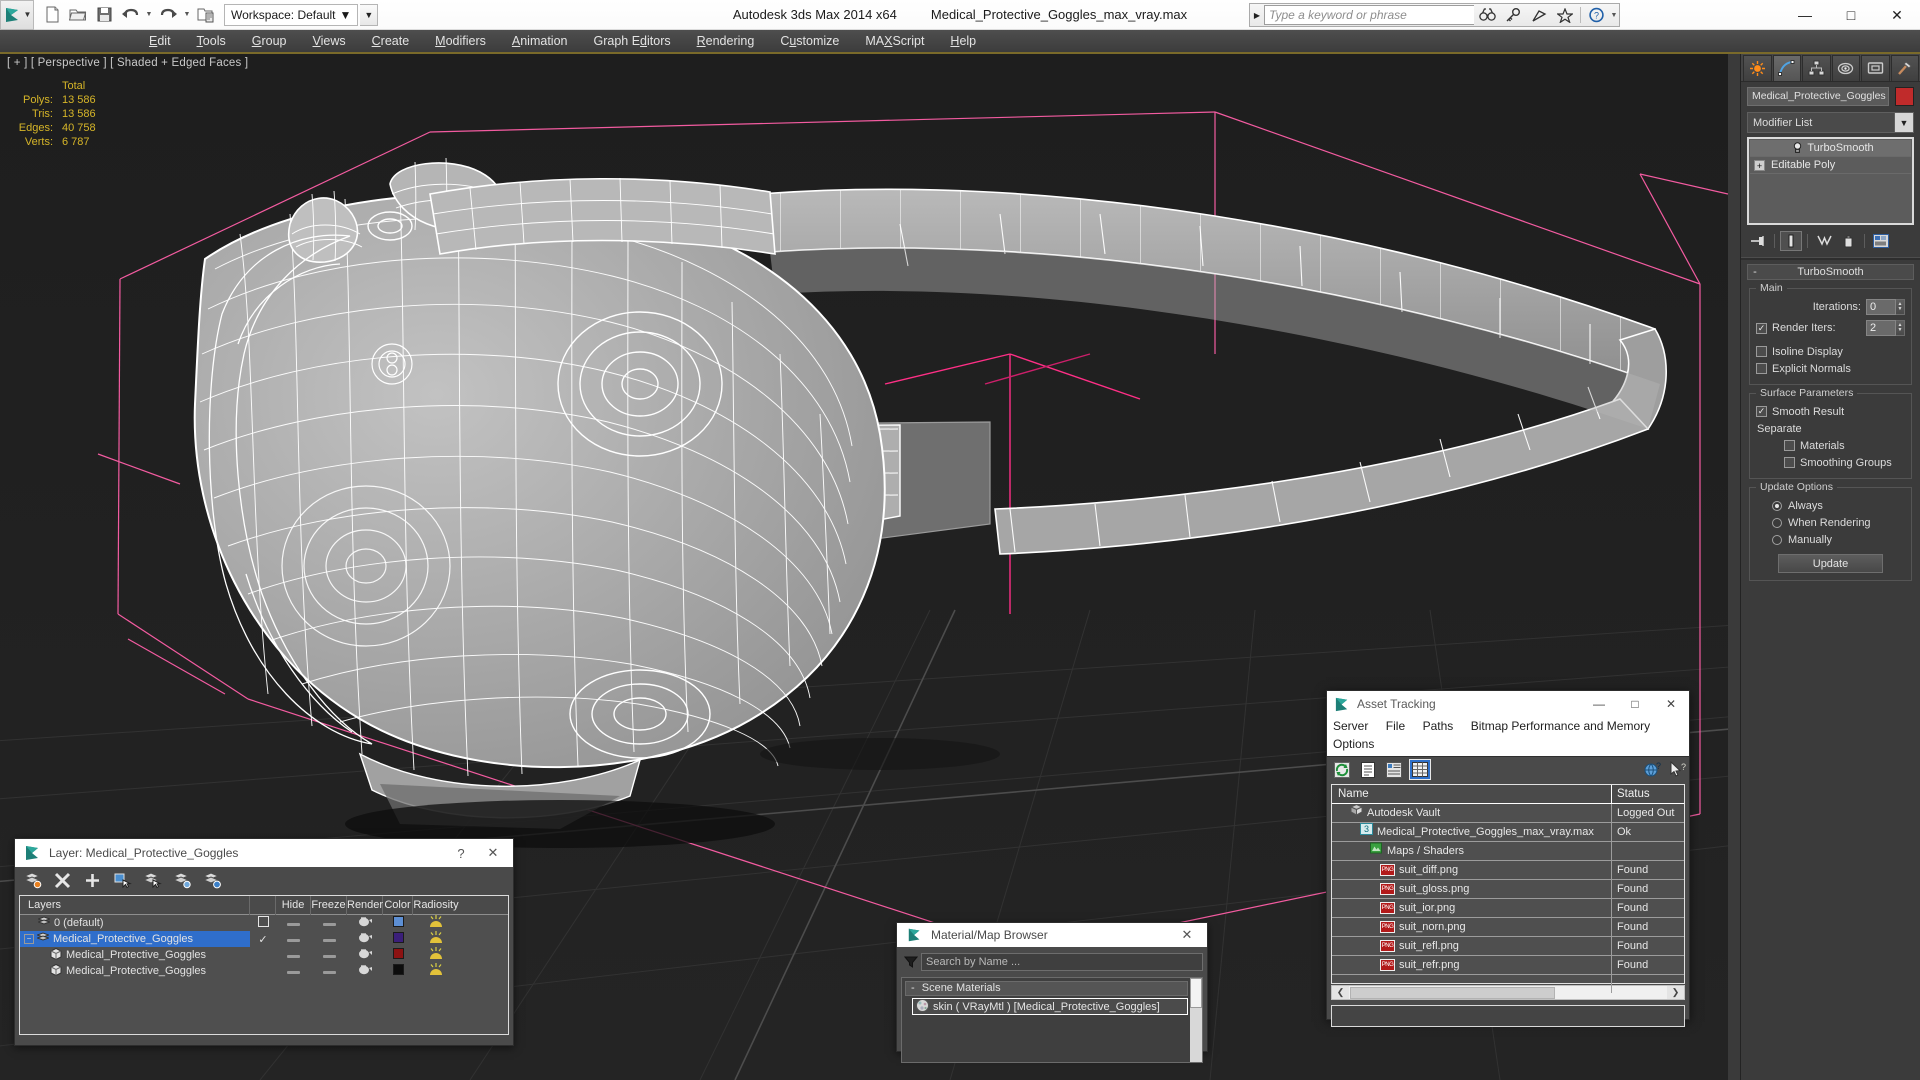 This screenshot has height=1080, width=1920. Describe the element at coordinates (1508, 965) in the screenshot. I see `table-row: PNG suit_refr.png Found` at that location.